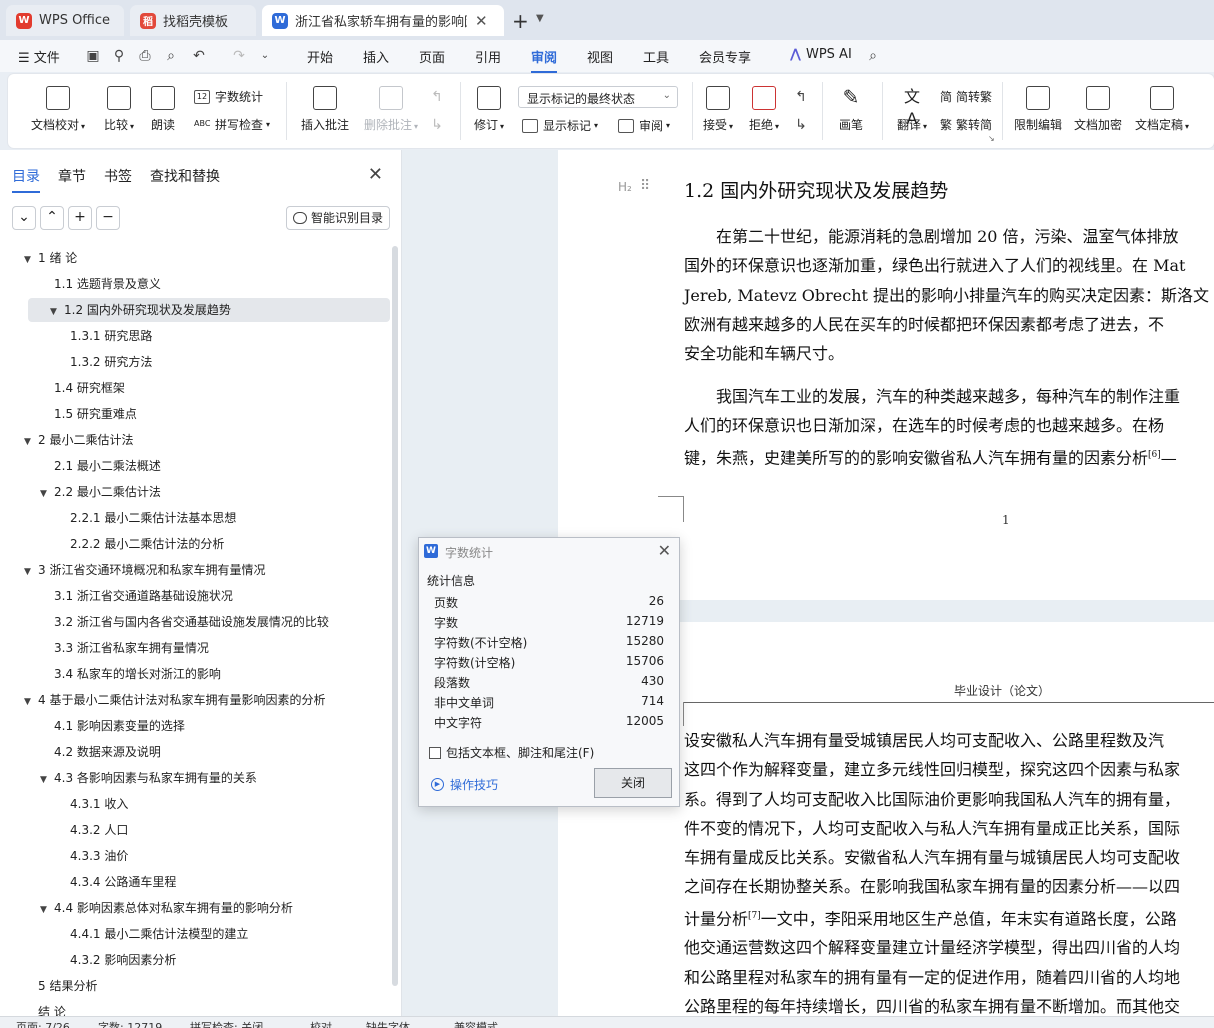 This screenshot has height=1028, width=1214. I want to click on markup-state-select: 显示标记的最终状态 ⌄, so click(598, 97).